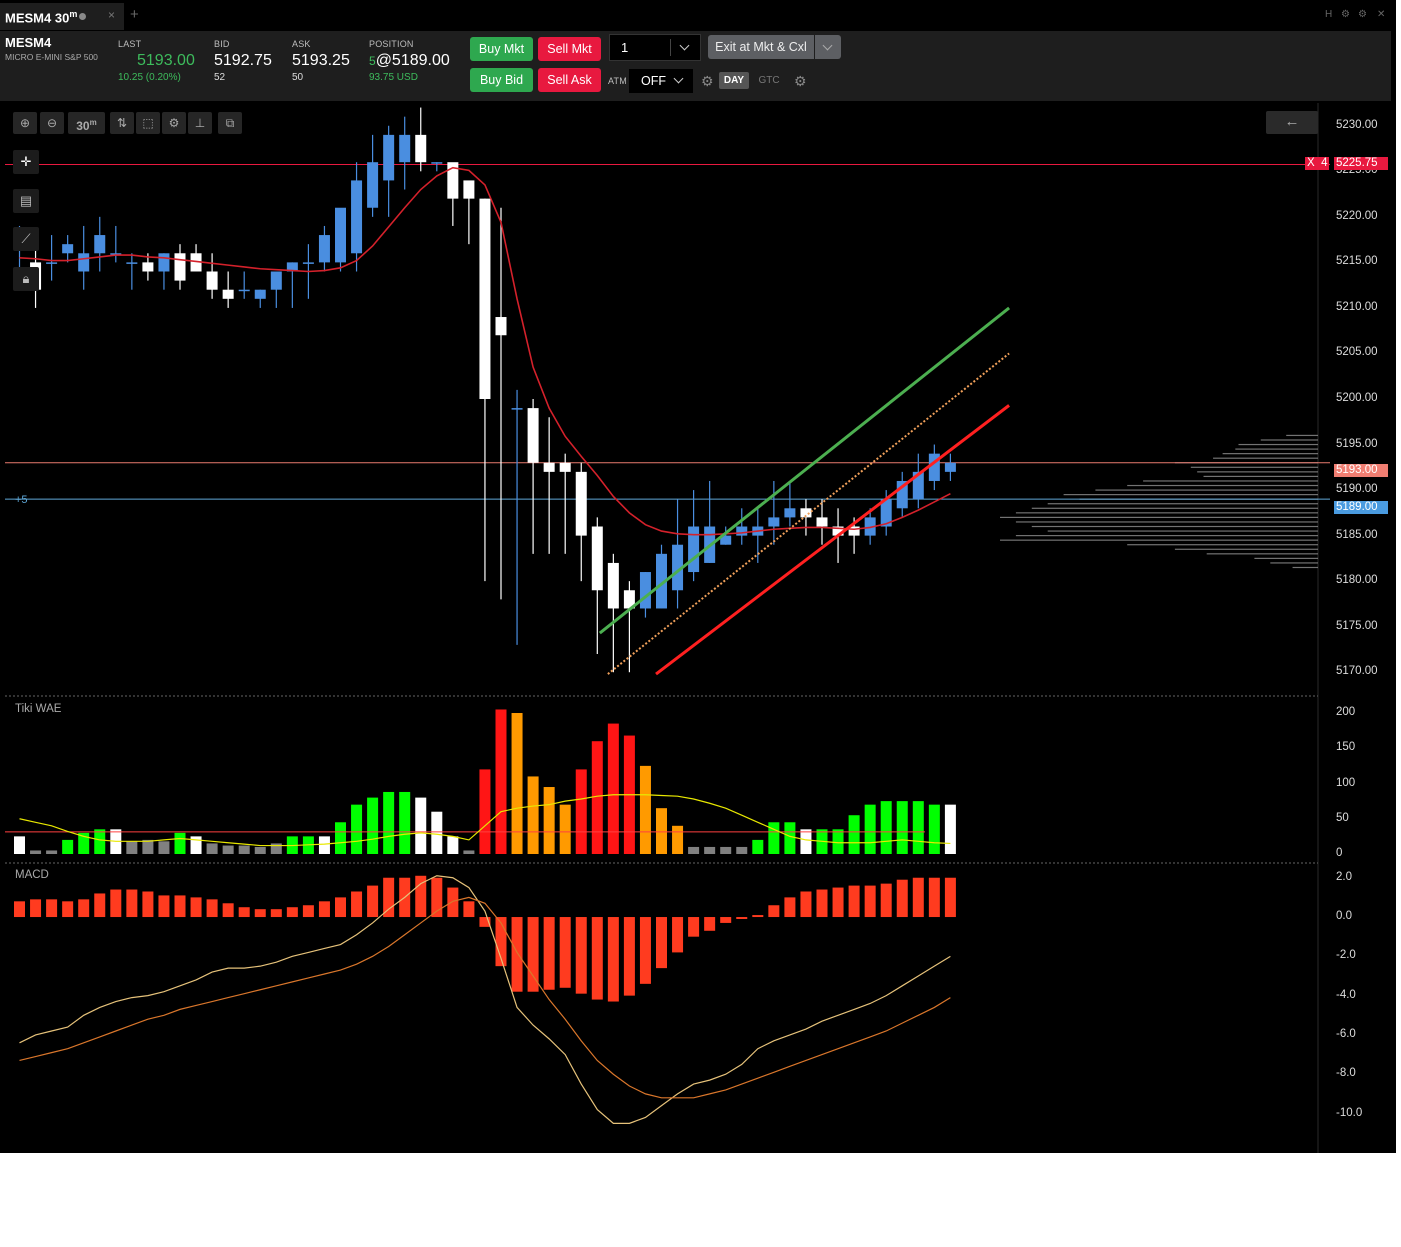 The height and width of the screenshot is (1247, 1401). I want to click on chart-settings-icon: ⚙, so click(174, 123).